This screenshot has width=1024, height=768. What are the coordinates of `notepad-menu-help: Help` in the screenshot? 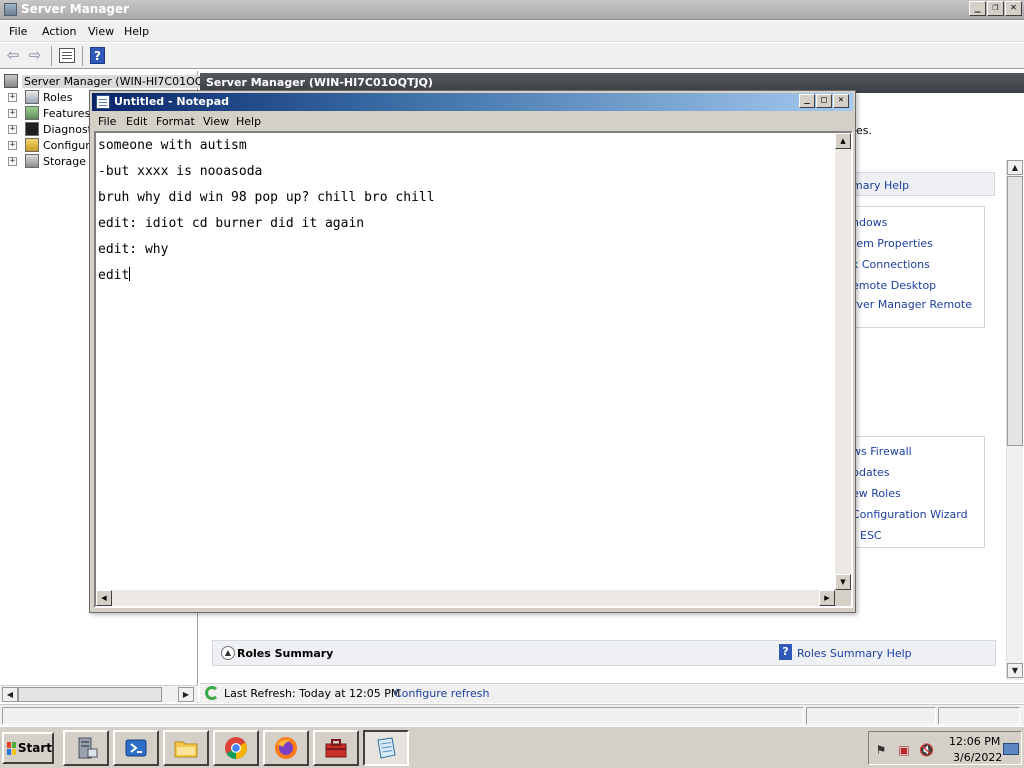 It's located at (248, 121).